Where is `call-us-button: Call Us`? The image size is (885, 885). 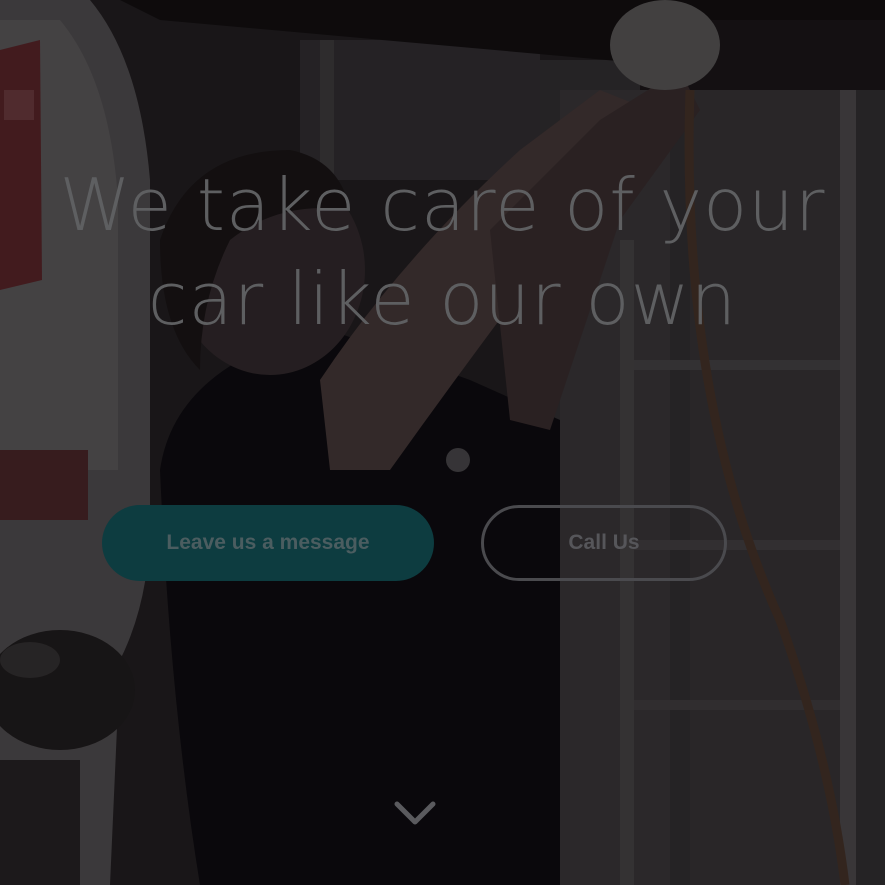
call-us-button: Call Us is located at coordinates (604, 543).